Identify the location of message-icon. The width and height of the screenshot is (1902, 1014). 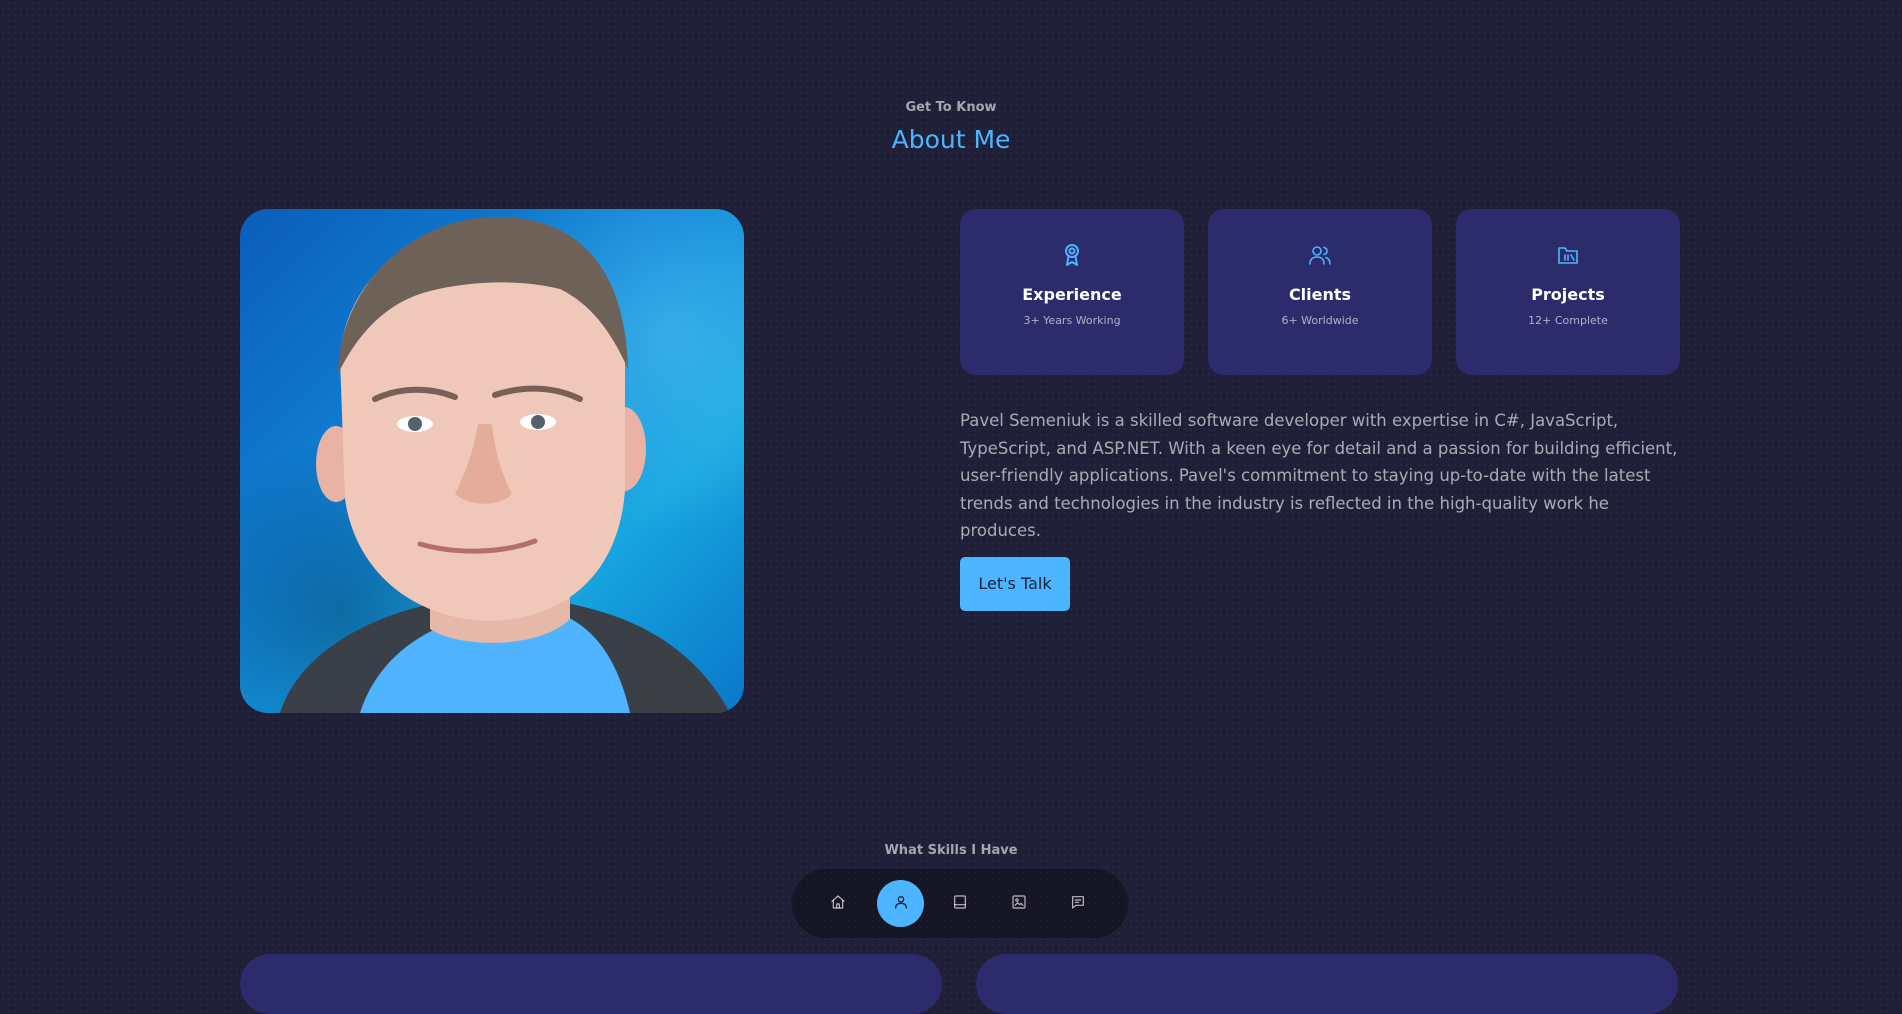
(1078, 904).